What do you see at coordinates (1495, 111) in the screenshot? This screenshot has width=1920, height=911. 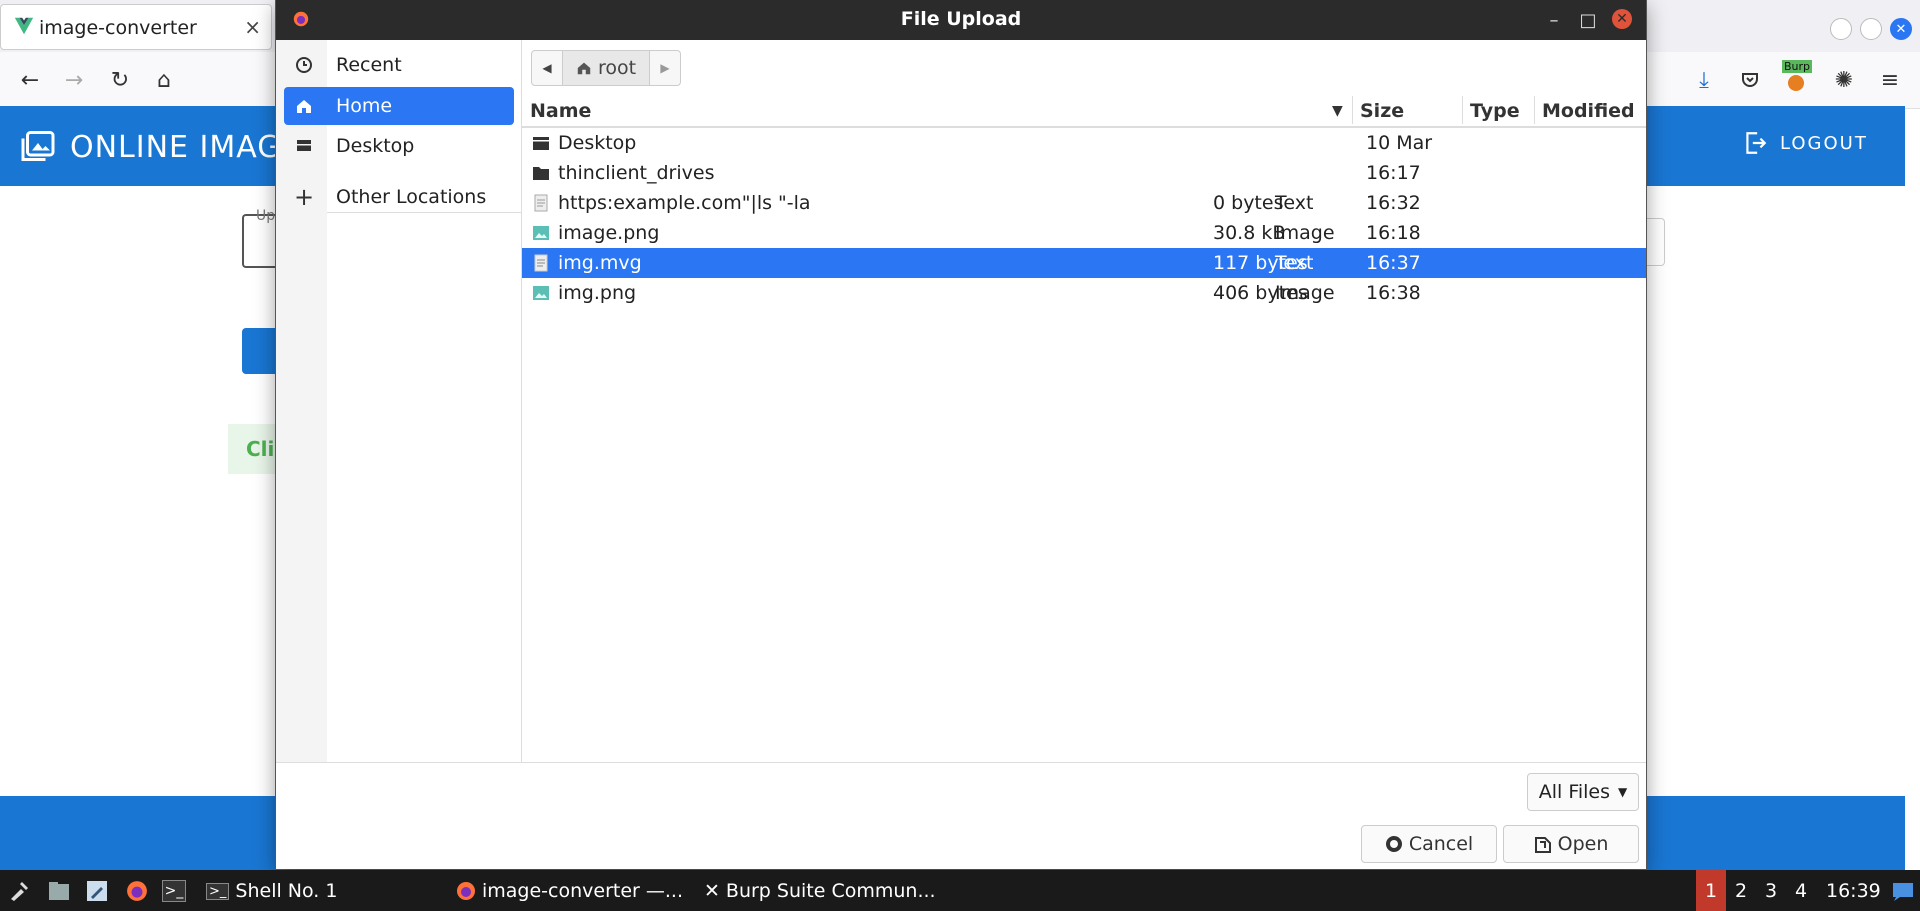 I see `column-header-type: Type` at bounding box center [1495, 111].